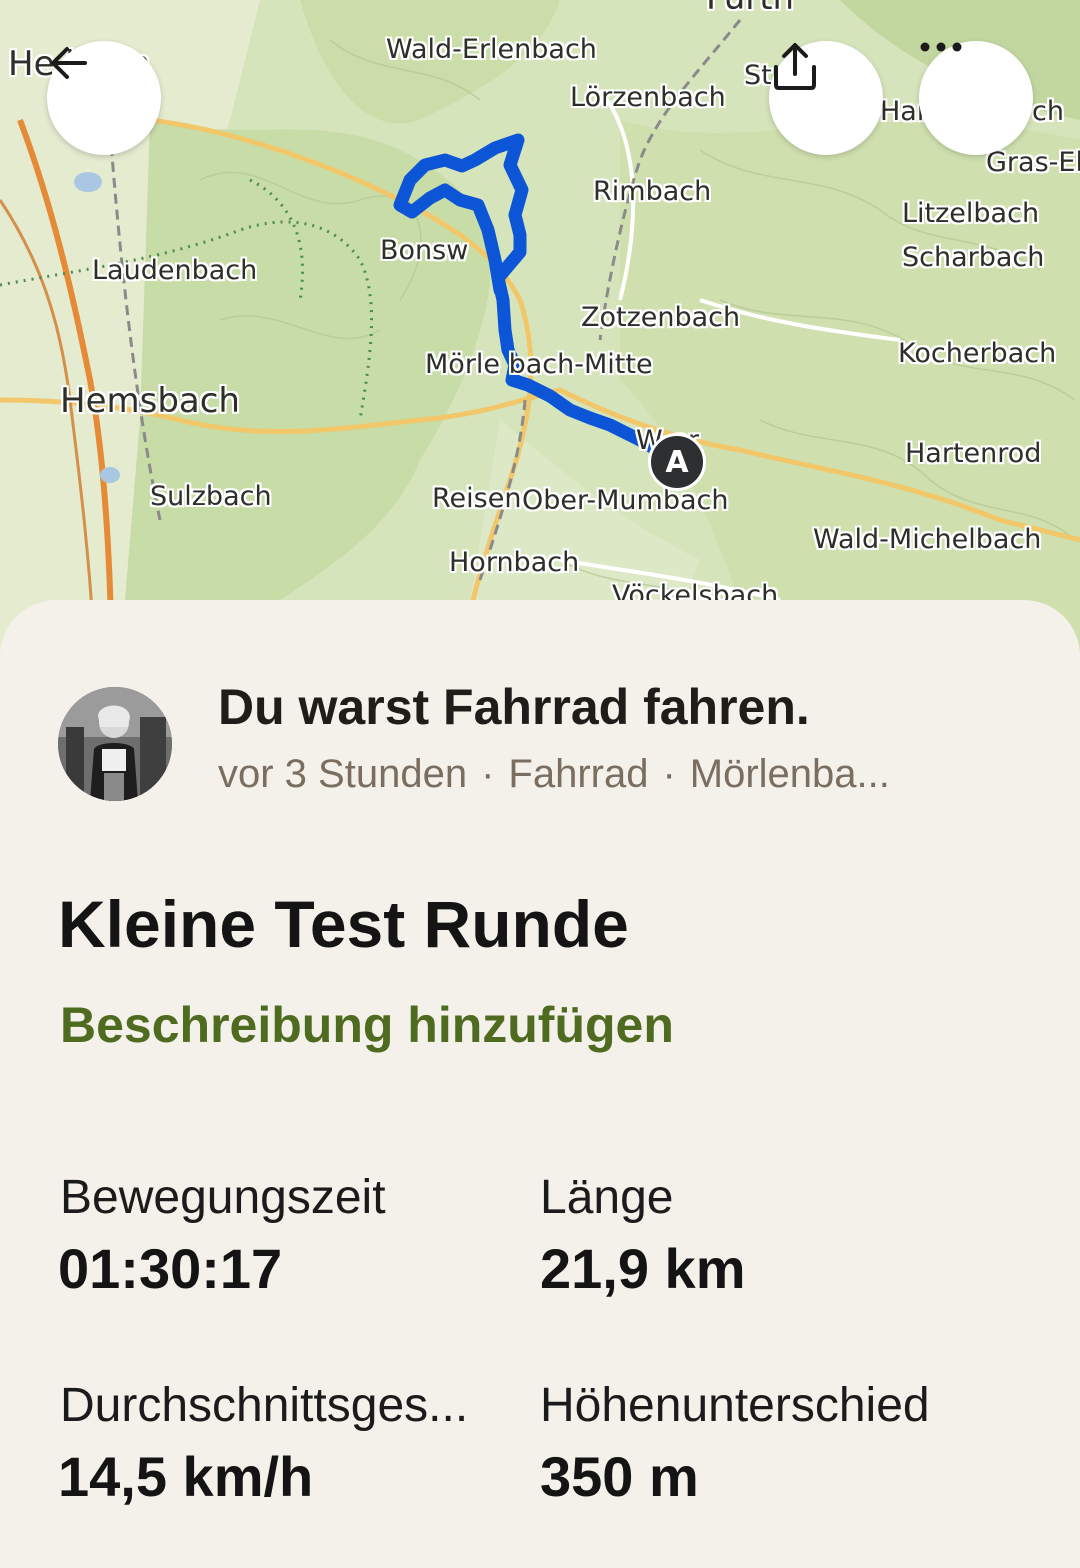  What do you see at coordinates (735, 1405) in the screenshot?
I see `elevation-label: Höhenunterschied` at bounding box center [735, 1405].